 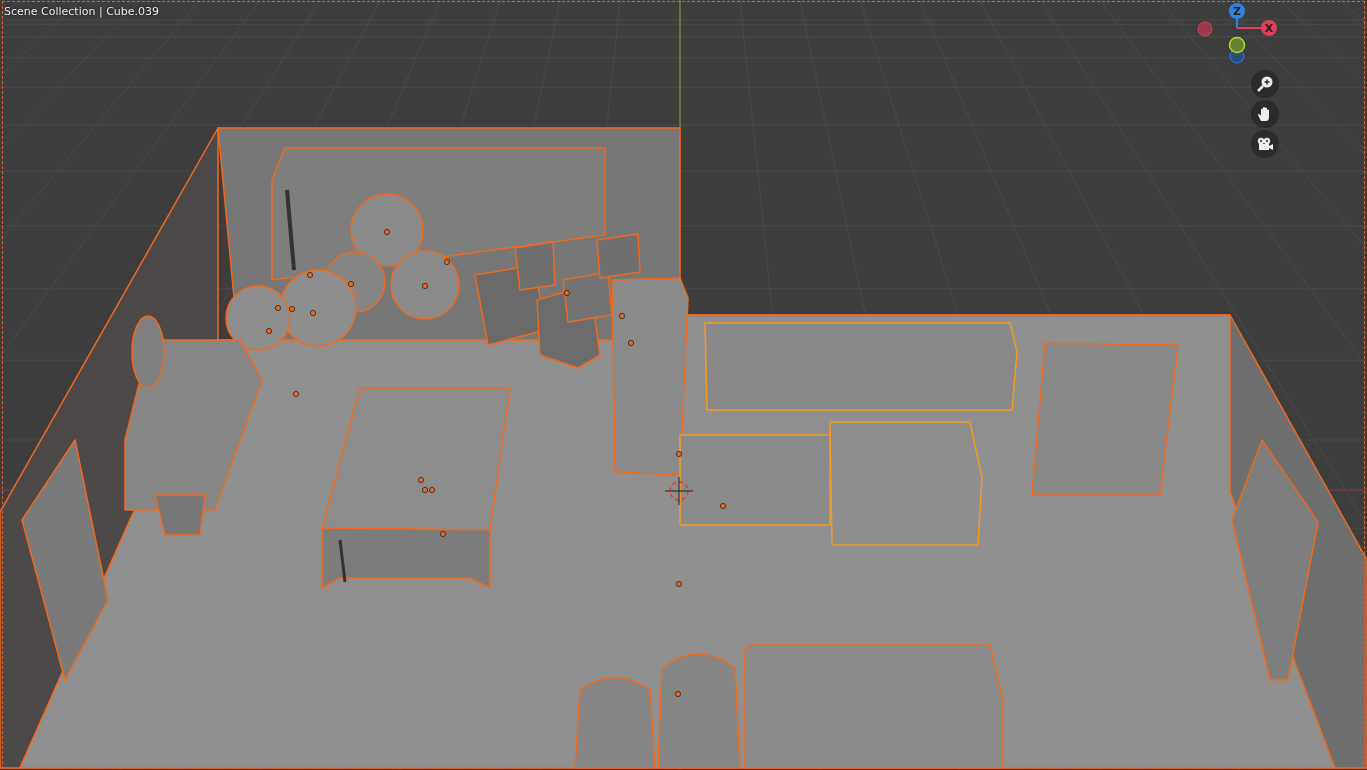 I want to click on 3d-cursor-icon, so click(x=679, y=491).